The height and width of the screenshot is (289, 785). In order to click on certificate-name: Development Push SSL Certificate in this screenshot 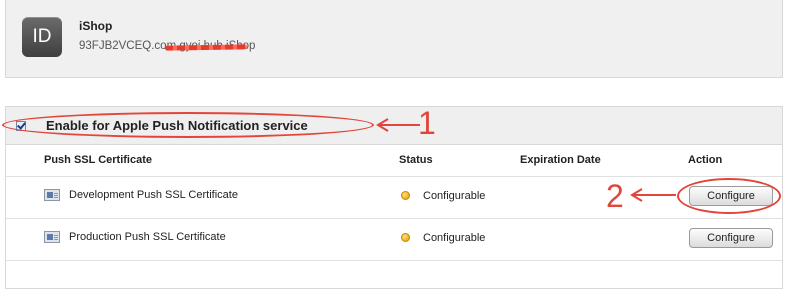, I will do `click(153, 195)`.